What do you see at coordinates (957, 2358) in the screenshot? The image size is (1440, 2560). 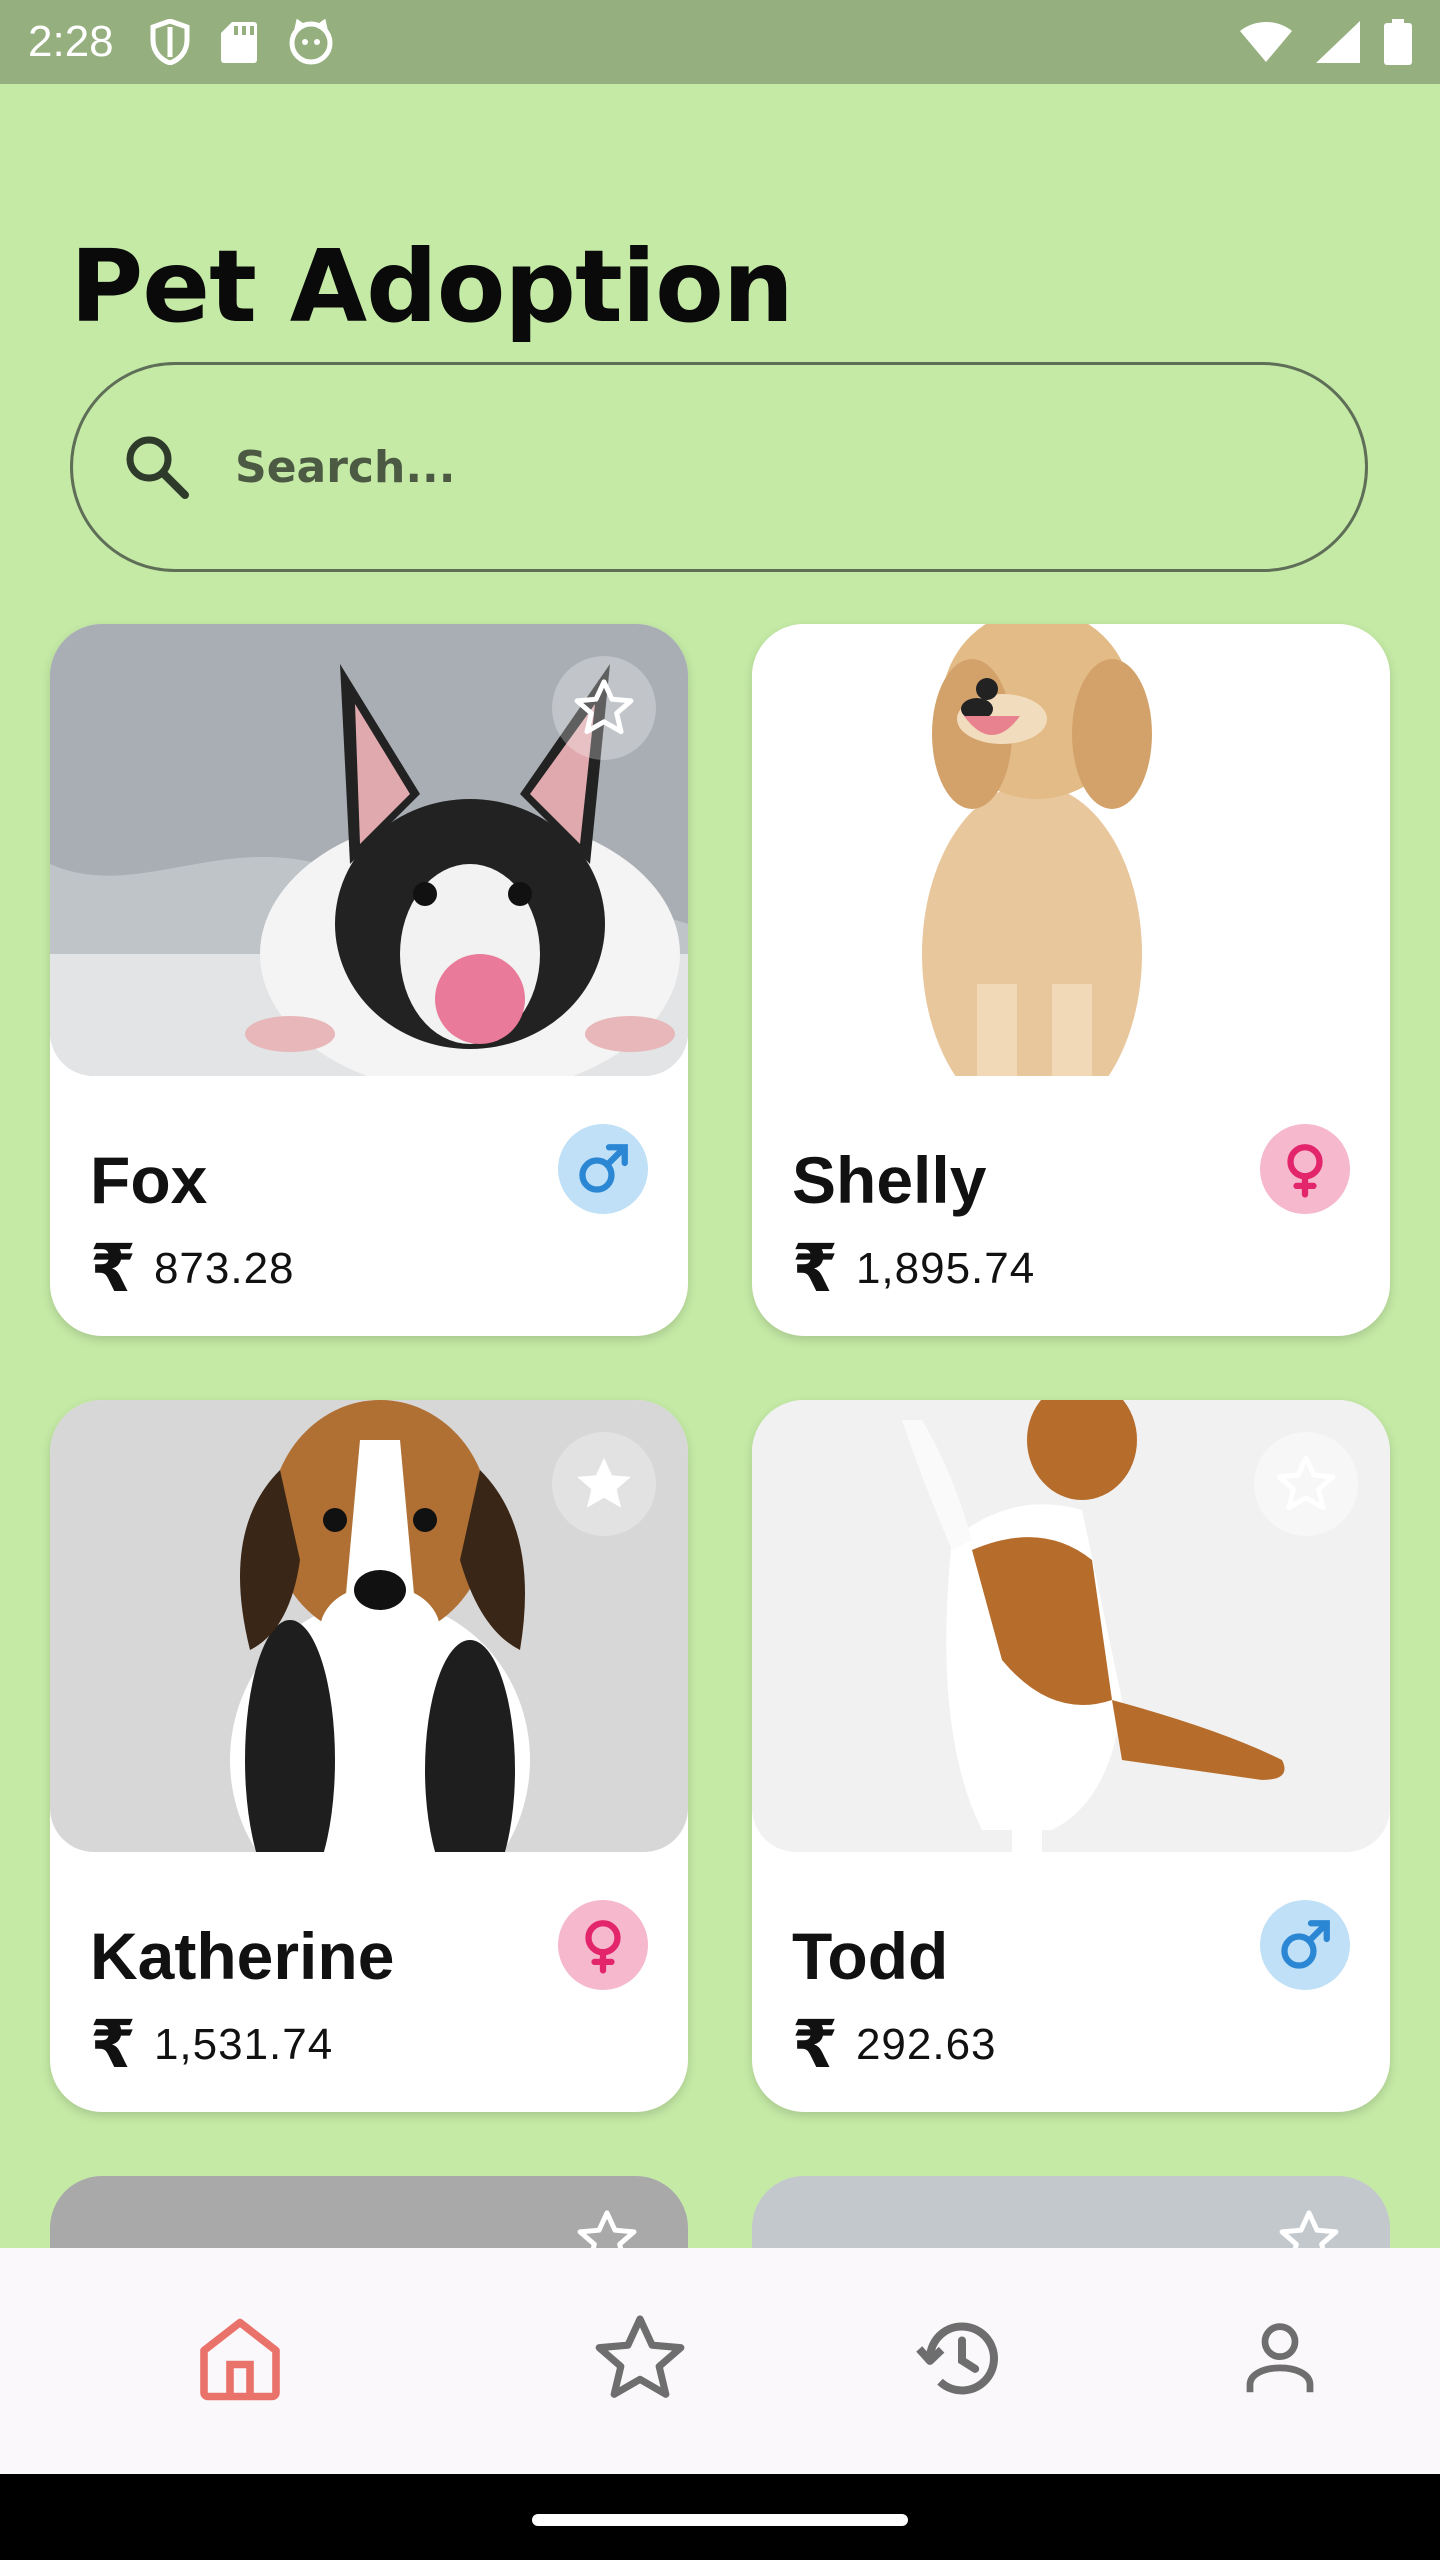 I see `history-icon` at bounding box center [957, 2358].